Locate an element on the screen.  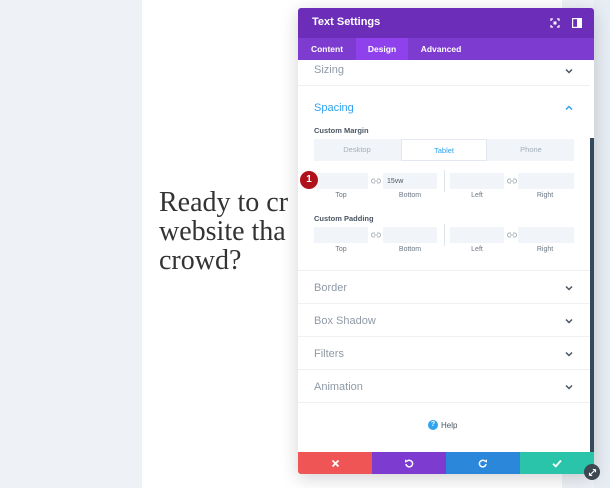
margin-bottom-label: Bottom is located at coordinates (410, 195).